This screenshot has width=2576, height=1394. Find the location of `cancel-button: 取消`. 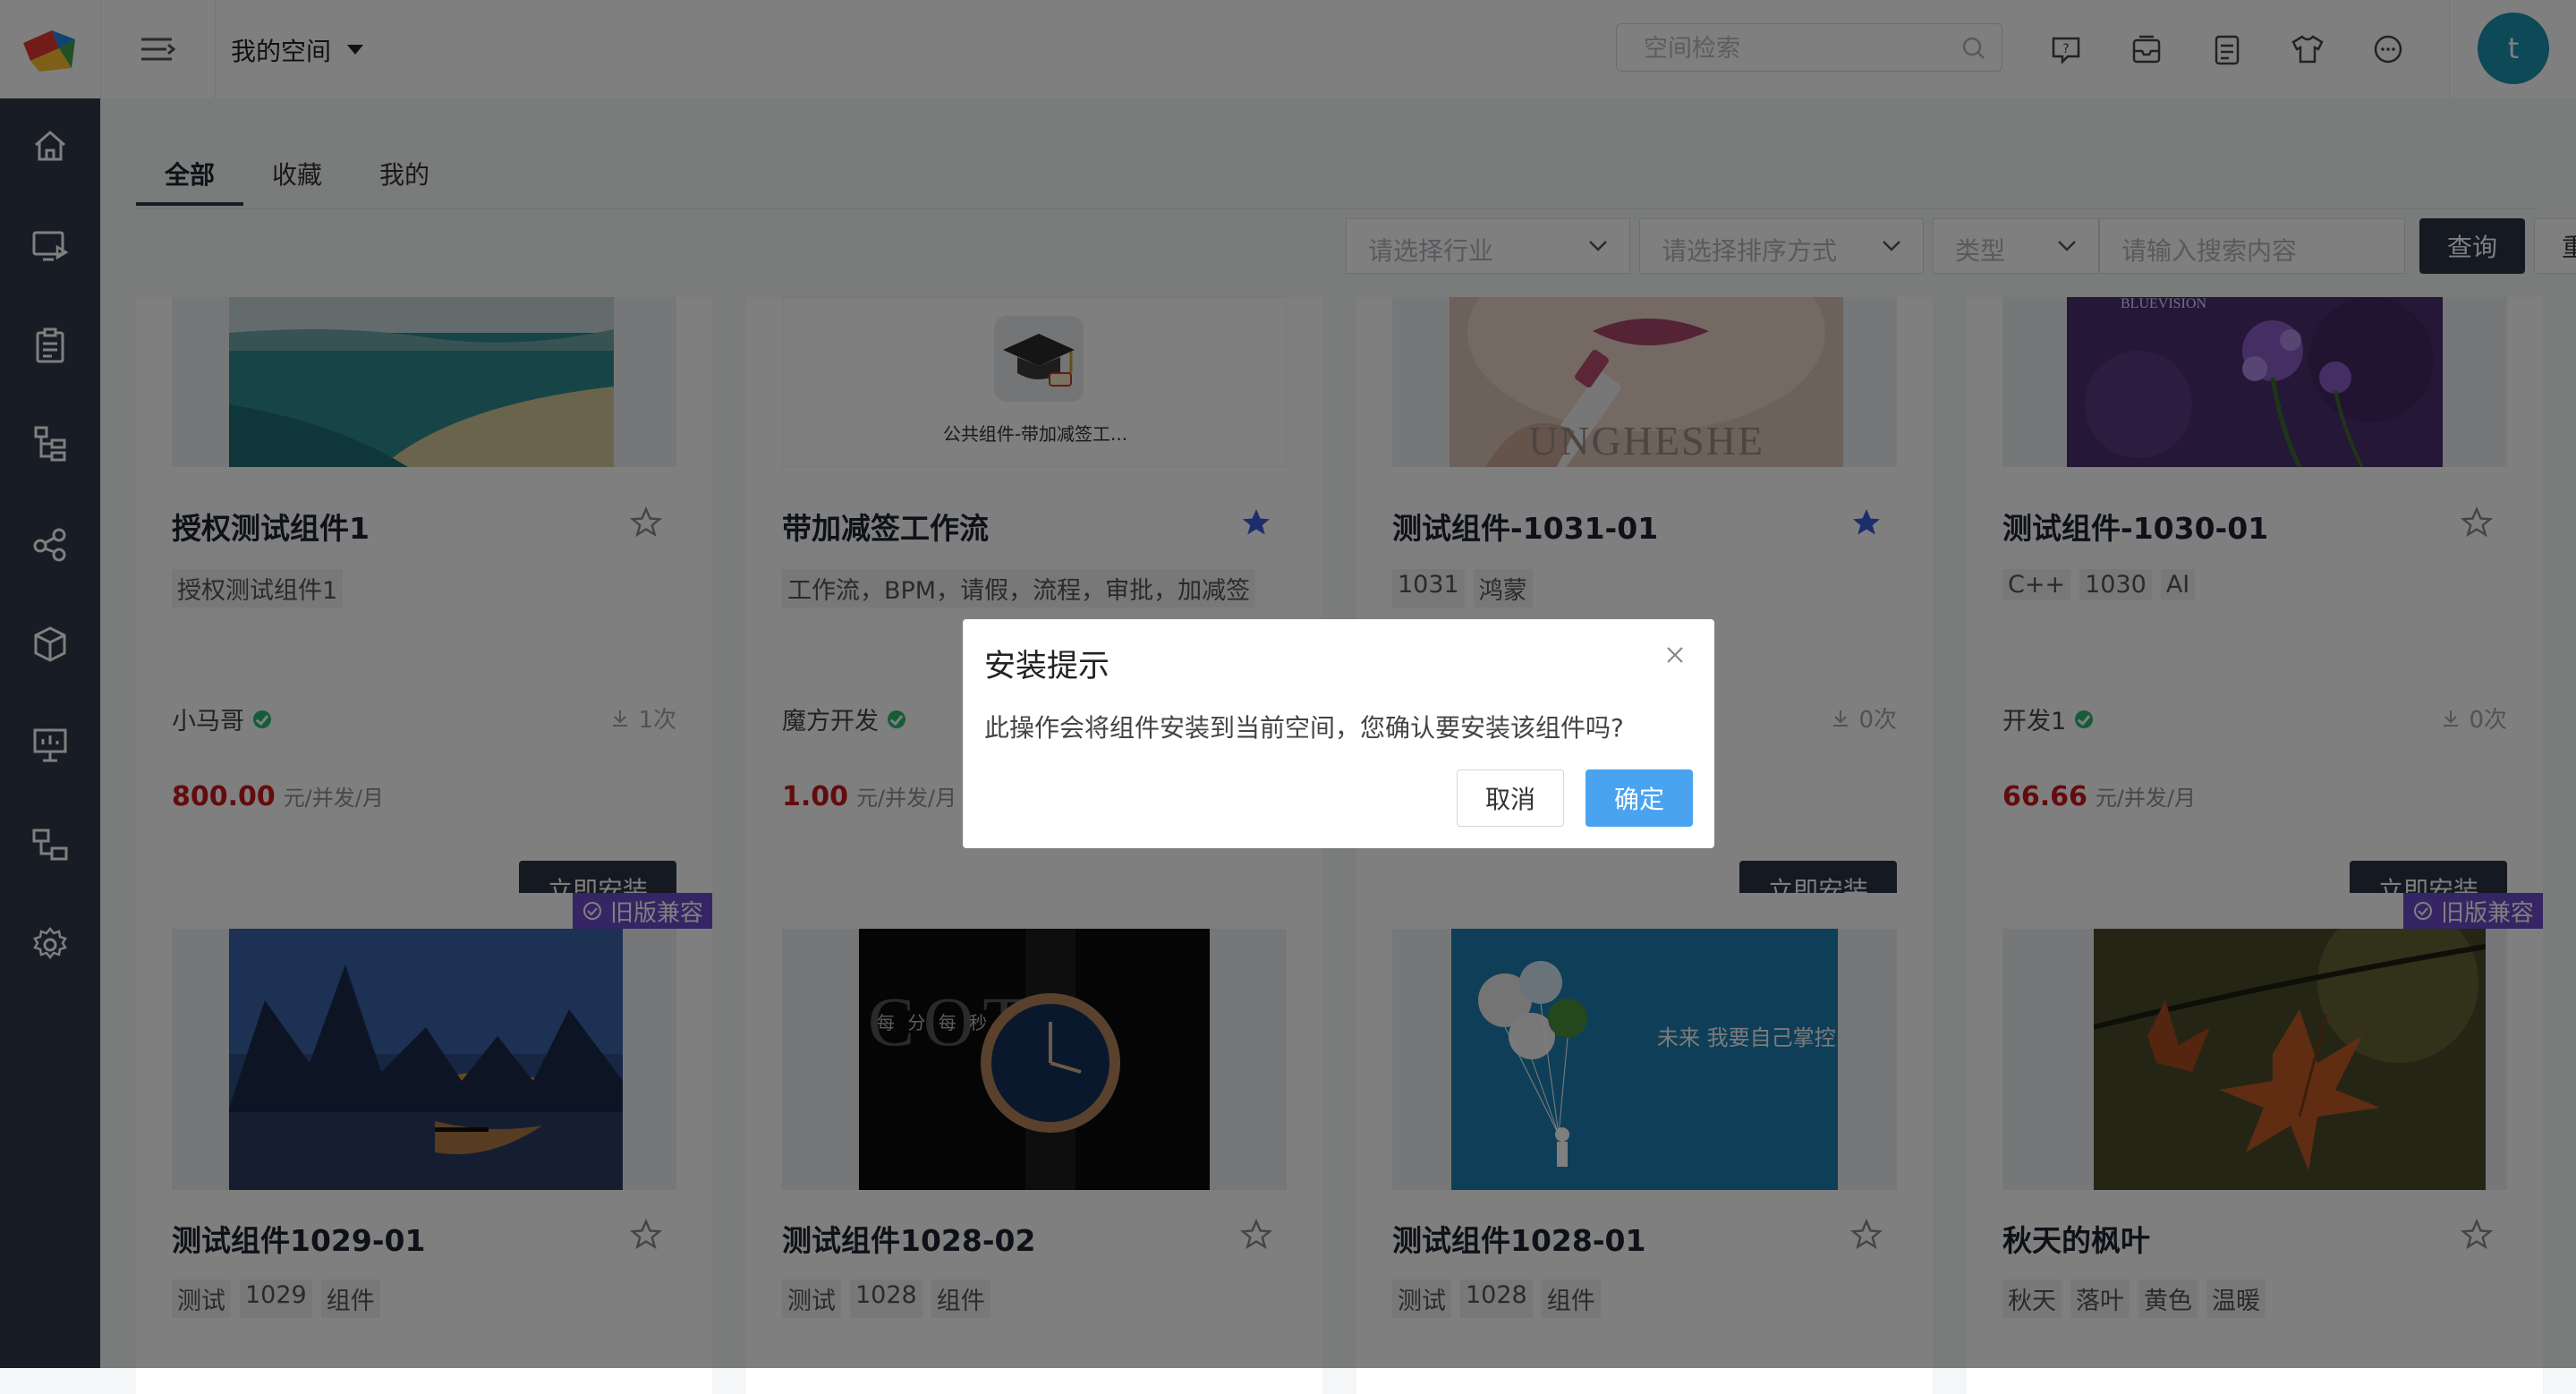

cancel-button: 取消 is located at coordinates (1510, 798).